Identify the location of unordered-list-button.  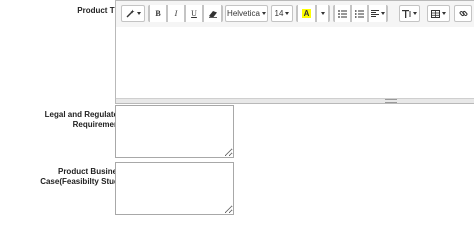
(342, 13).